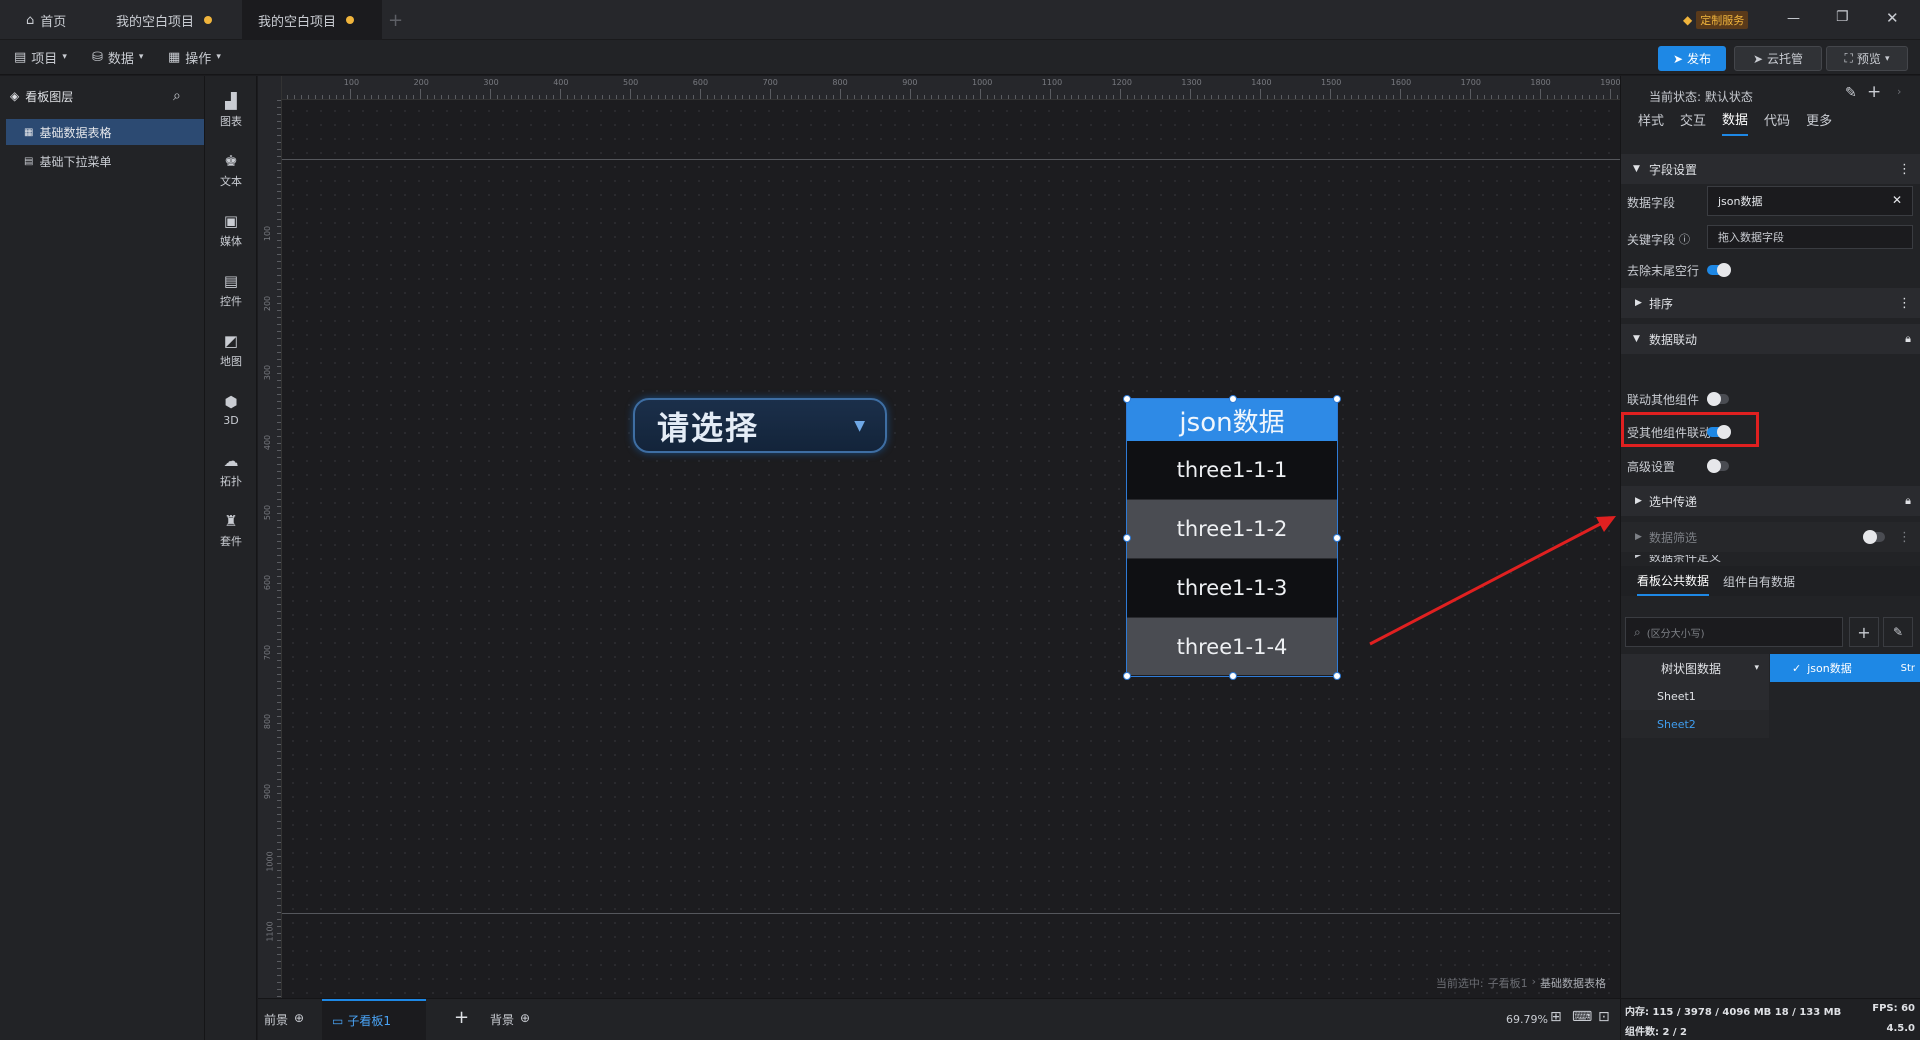 This screenshot has width=1920, height=1040. I want to click on map-icon: ◩, so click(231, 340).